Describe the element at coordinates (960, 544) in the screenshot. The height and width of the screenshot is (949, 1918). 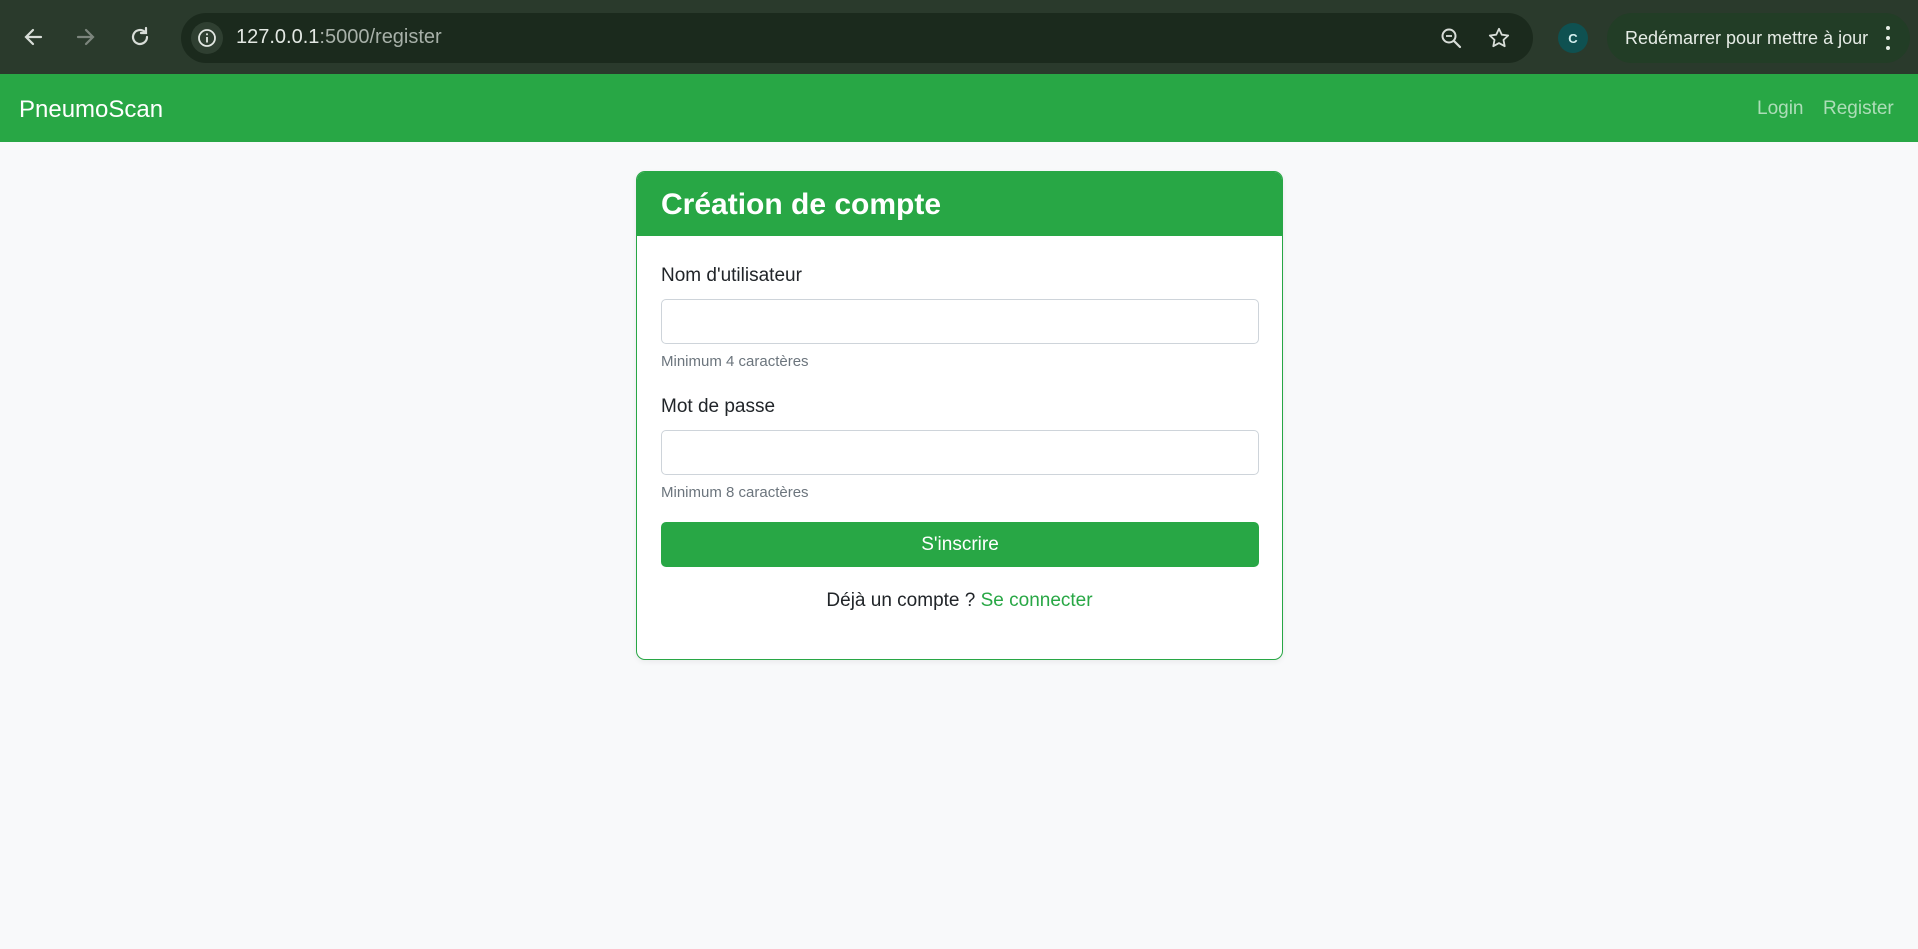
I see `register-button: S'inscrire` at that location.